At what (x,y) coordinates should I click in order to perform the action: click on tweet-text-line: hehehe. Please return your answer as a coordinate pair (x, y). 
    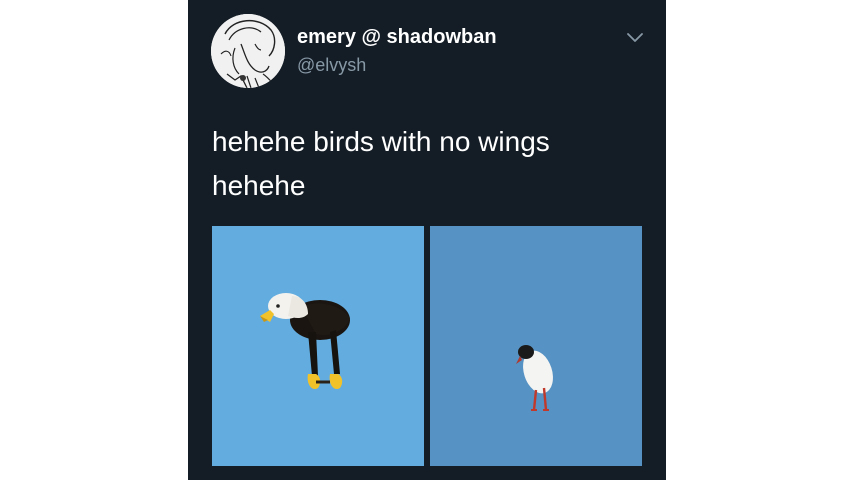
    Looking at the image, I should click on (259, 185).